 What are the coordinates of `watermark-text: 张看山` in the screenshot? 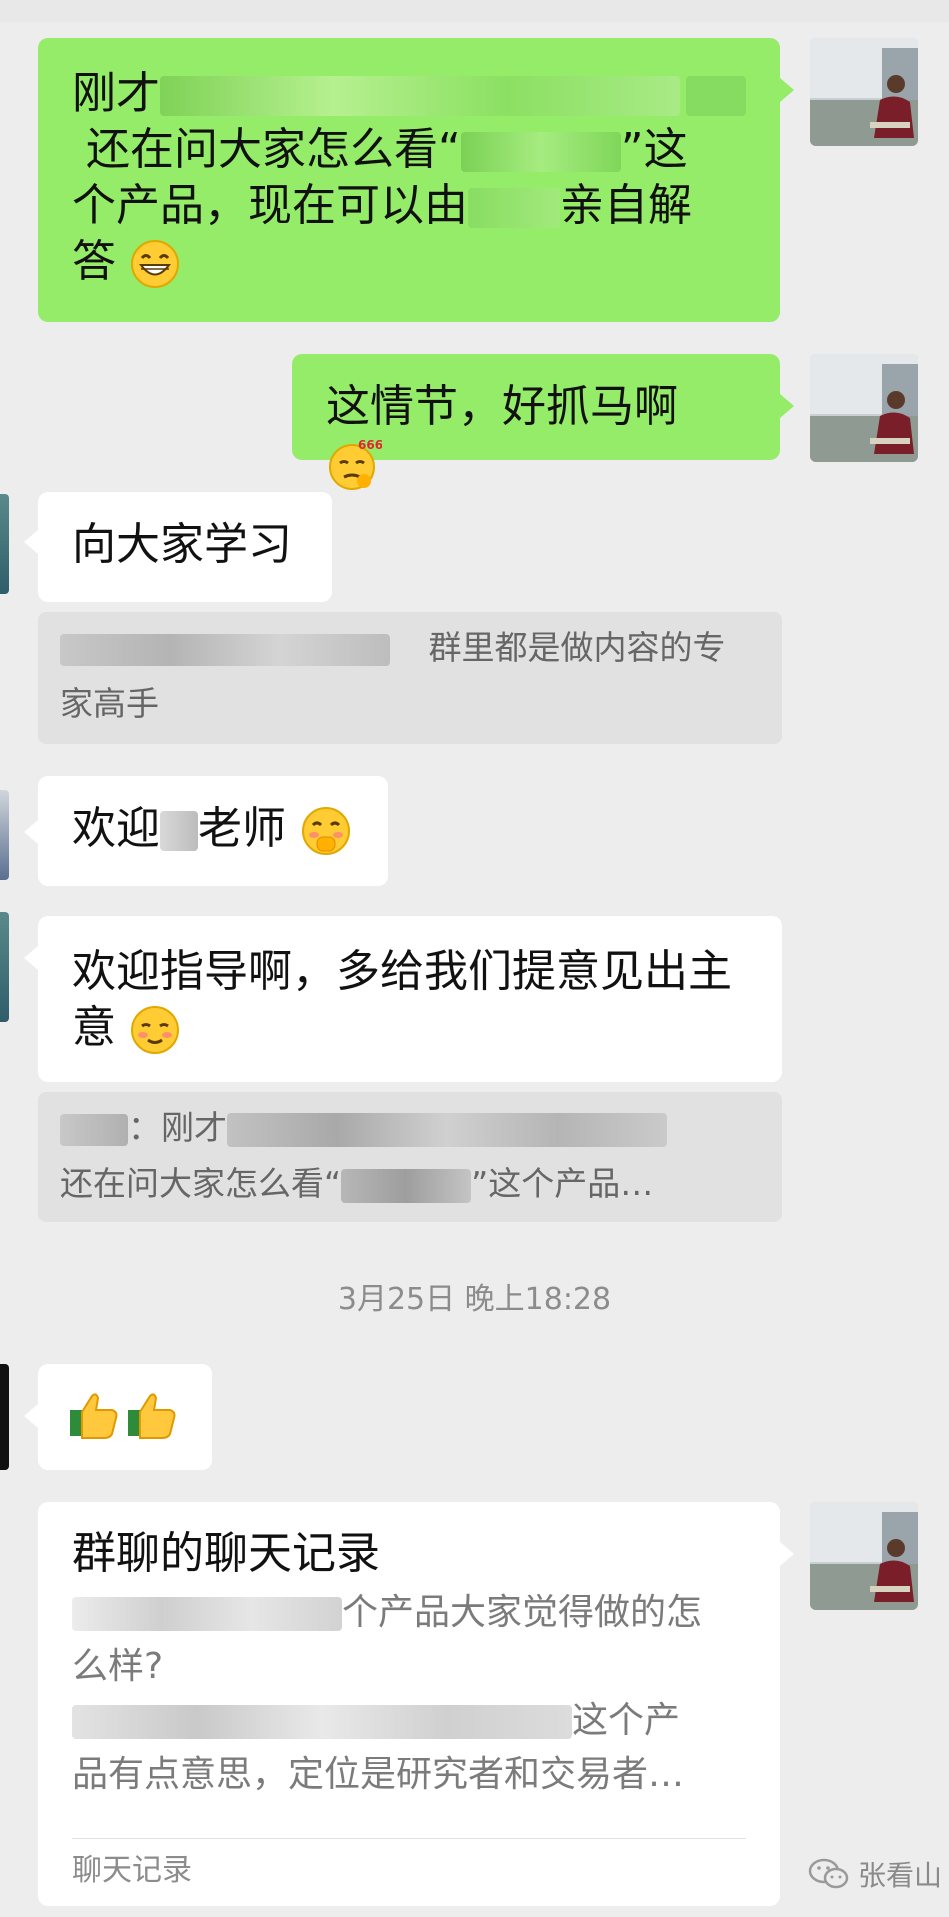 It's located at (900, 1875).